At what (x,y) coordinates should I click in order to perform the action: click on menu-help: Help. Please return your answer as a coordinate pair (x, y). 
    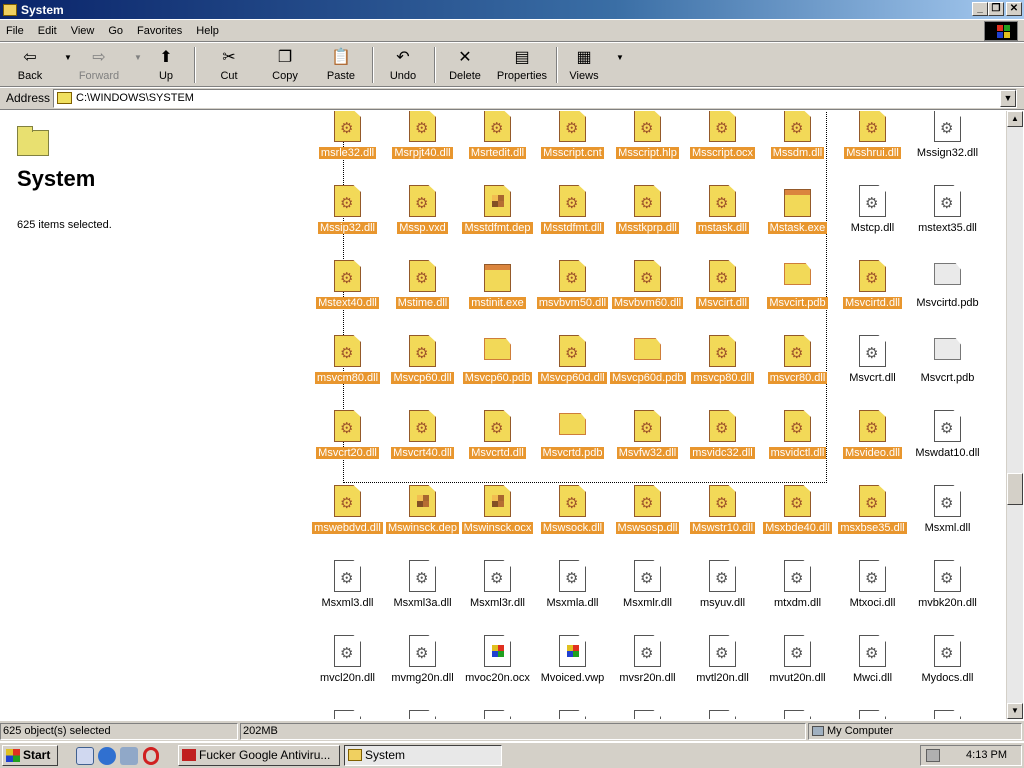
    Looking at the image, I should click on (207, 31).